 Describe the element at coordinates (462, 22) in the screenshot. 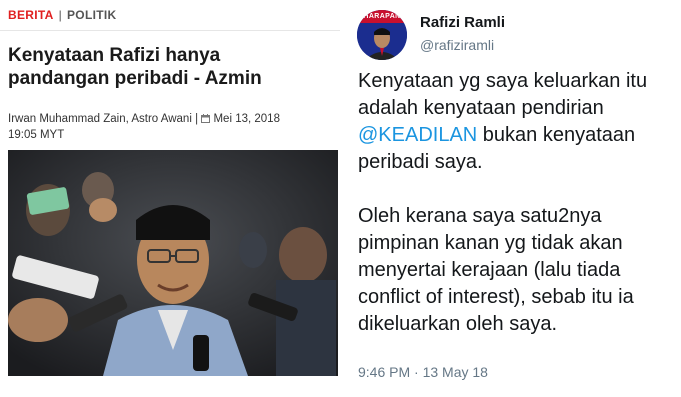

I see `author-name: Rafizi Ramli` at that location.